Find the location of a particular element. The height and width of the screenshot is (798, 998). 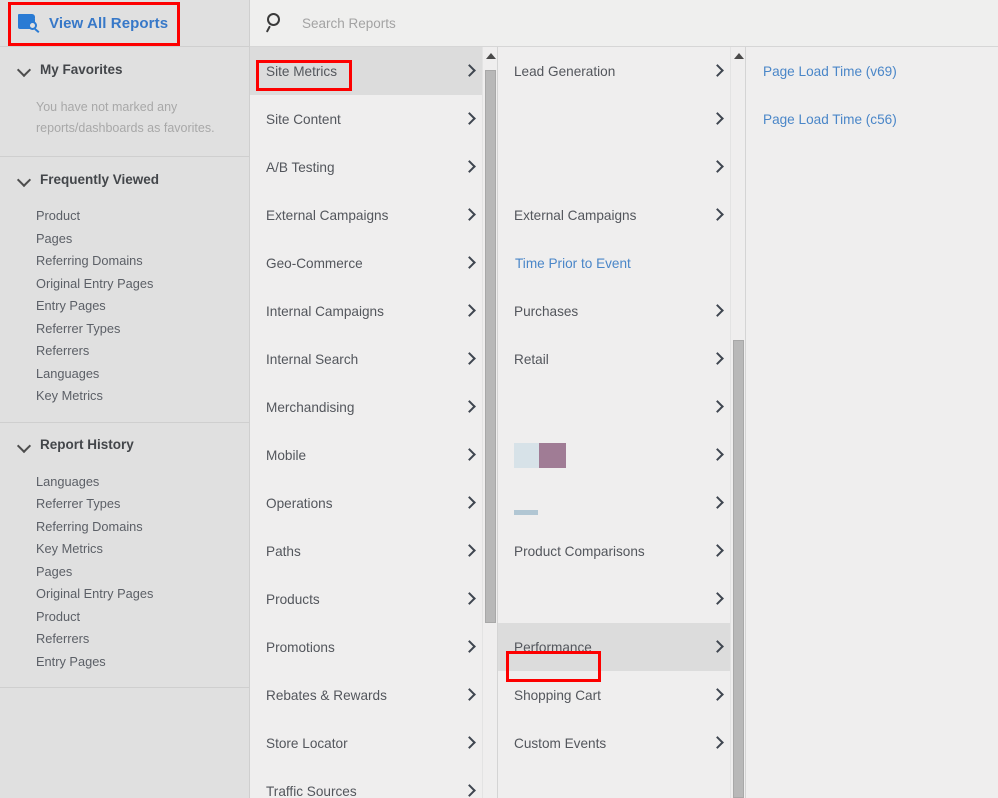

category-mobile: Mobile is located at coordinates (373, 455).